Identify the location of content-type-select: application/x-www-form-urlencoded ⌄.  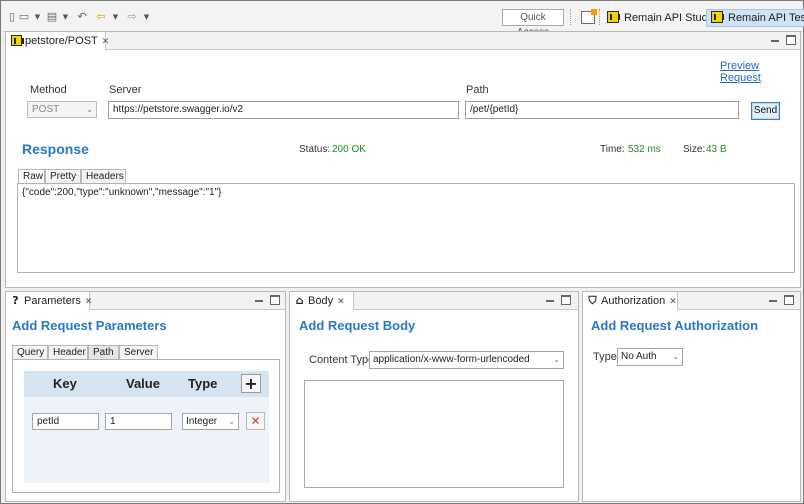
(466, 360).